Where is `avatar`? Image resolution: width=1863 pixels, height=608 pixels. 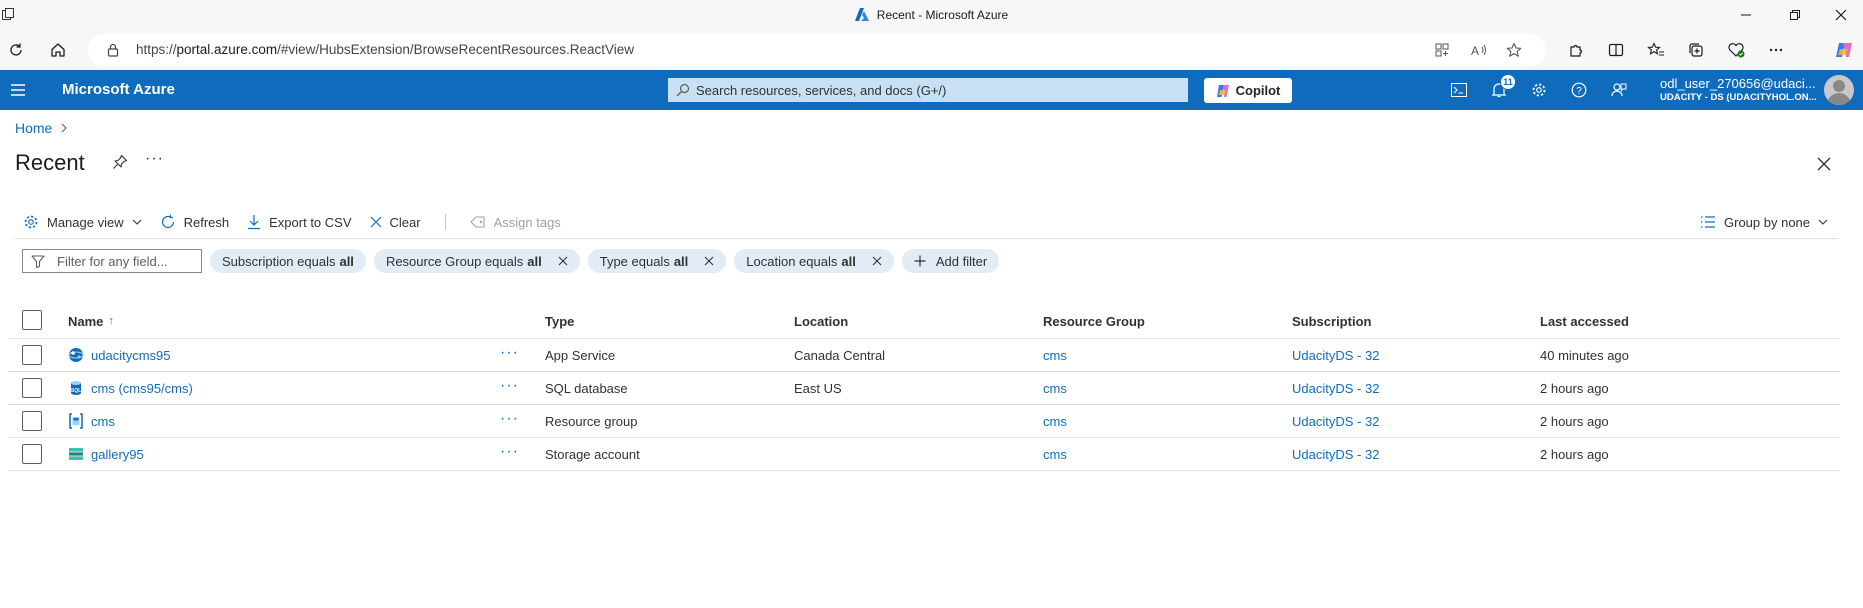 avatar is located at coordinates (1839, 90).